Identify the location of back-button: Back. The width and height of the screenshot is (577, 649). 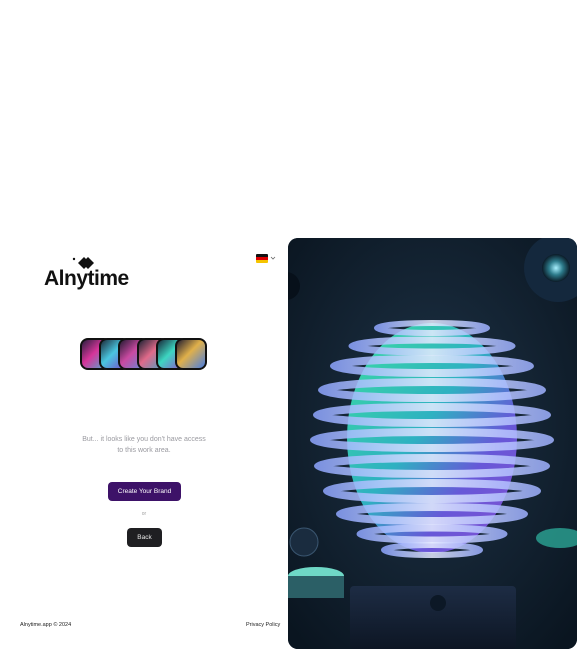
(144, 537).